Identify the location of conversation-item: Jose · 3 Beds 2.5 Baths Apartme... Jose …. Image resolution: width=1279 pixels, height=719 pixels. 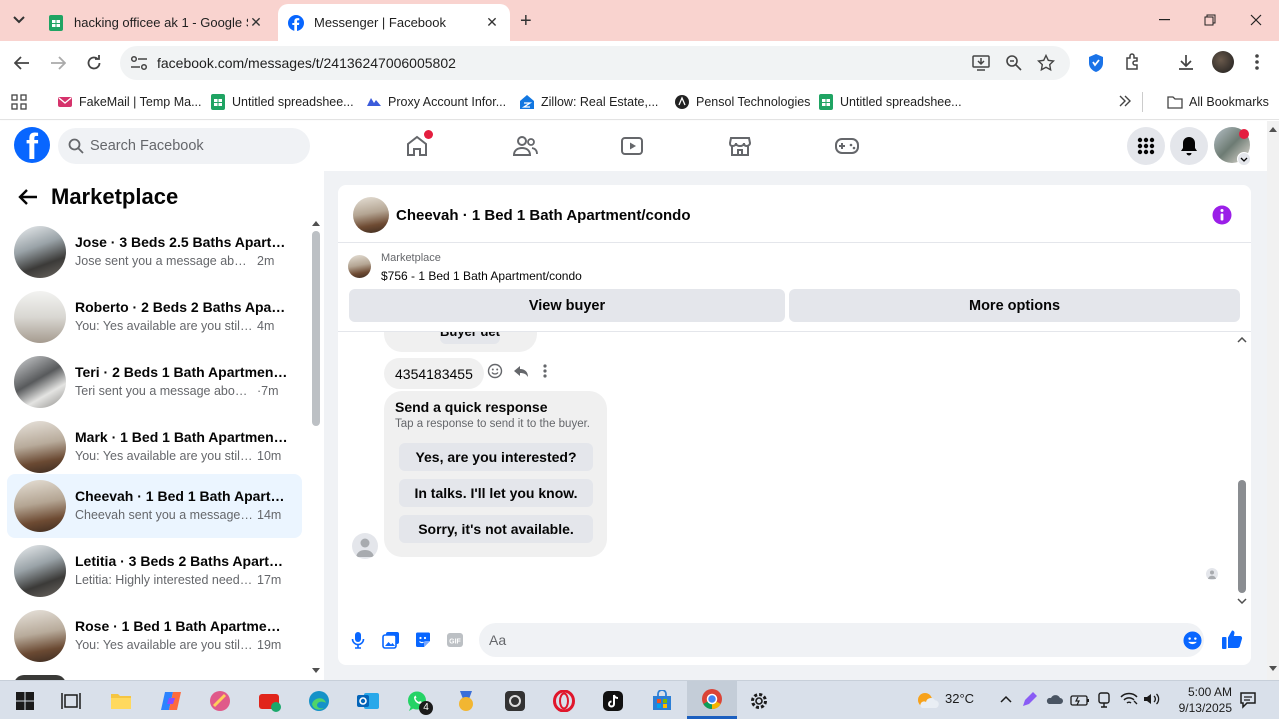
(154, 252).